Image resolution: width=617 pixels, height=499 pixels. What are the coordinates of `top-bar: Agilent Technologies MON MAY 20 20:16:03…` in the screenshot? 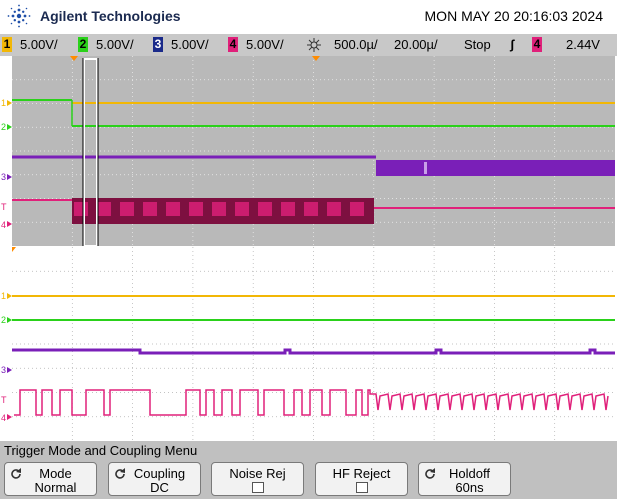 It's located at (308, 17).